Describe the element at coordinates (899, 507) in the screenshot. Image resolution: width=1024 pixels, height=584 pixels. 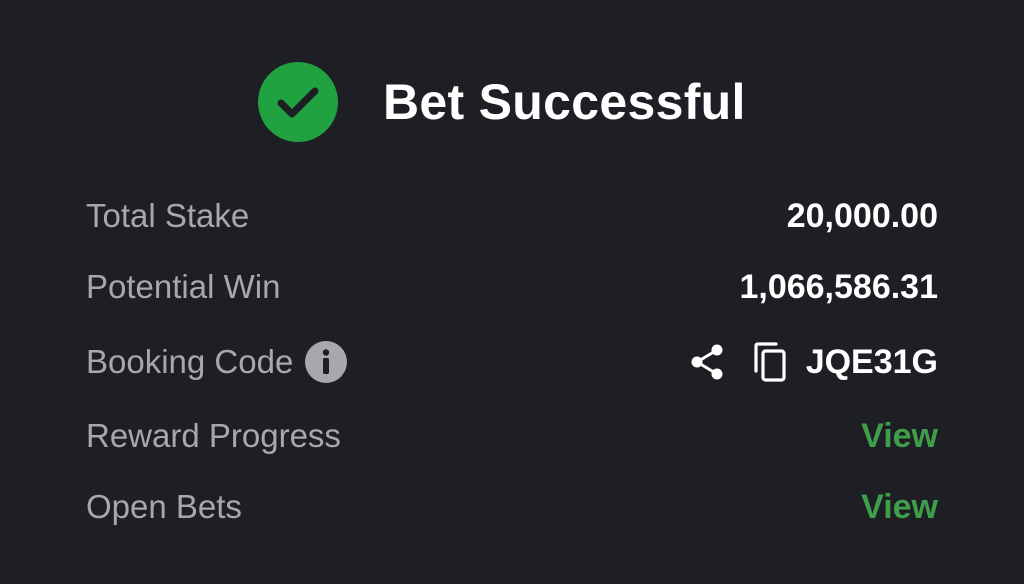
I see `open-bets-view-link: View` at that location.